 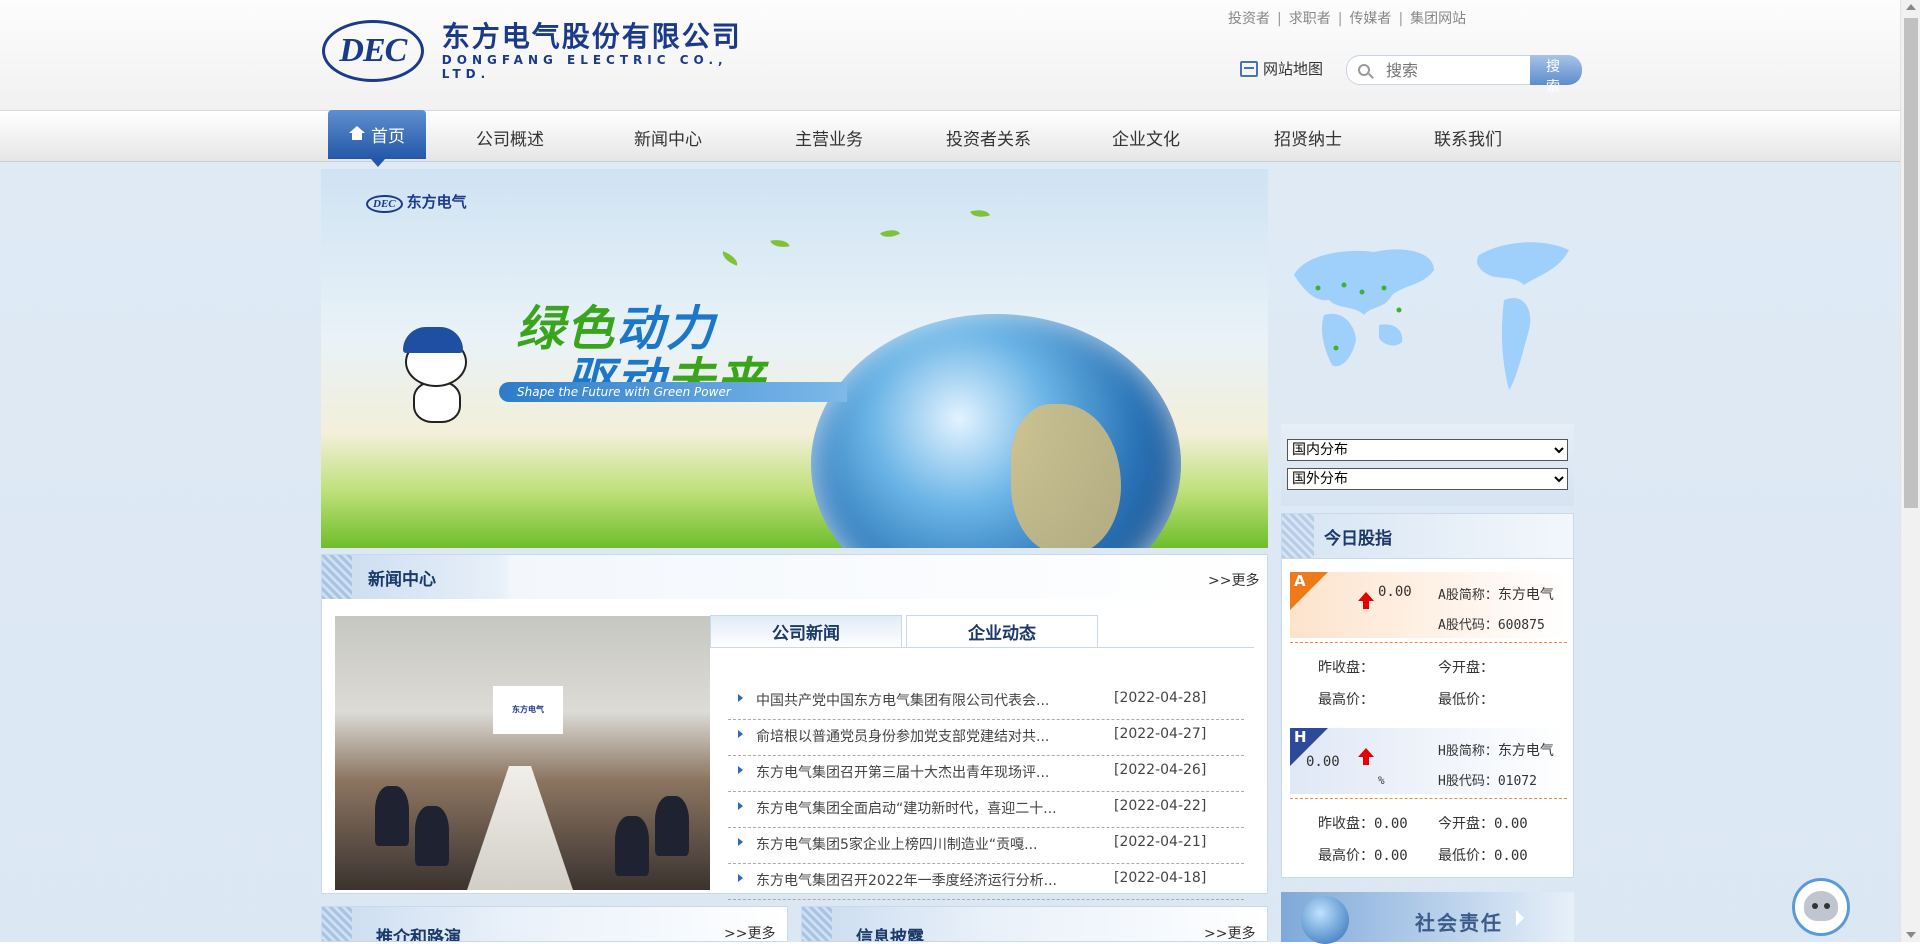 What do you see at coordinates (1427, 479) in the screenshot?
I see `overseas-distribution-select: 国外分布` at bounding box center [1427, 479].